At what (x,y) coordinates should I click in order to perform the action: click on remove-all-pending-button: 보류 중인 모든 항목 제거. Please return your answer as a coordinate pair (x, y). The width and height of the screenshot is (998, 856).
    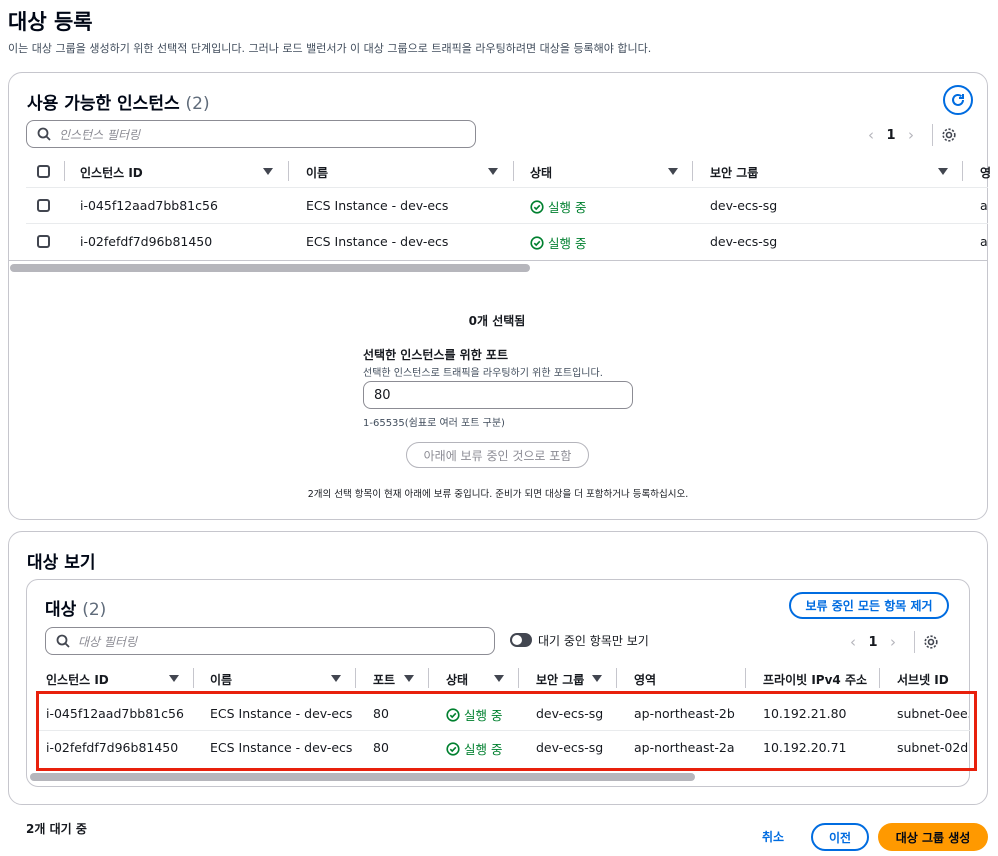
    Looking at the image, I should click on (869, 605).